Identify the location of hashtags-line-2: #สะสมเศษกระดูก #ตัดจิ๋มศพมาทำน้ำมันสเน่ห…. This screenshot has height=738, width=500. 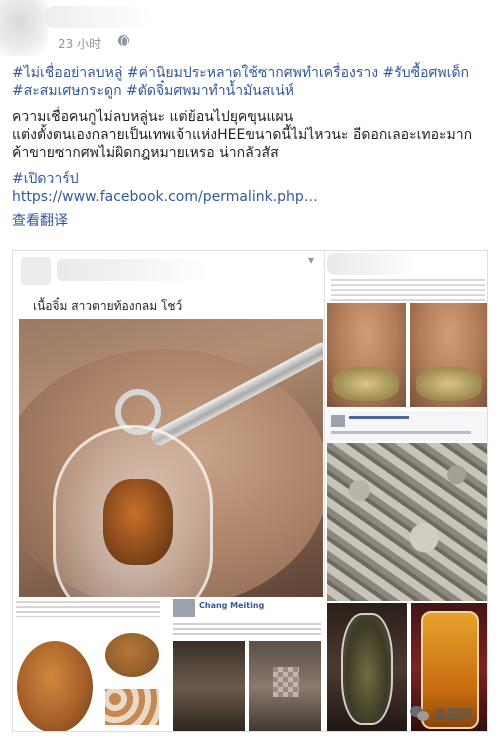
(153, 91).